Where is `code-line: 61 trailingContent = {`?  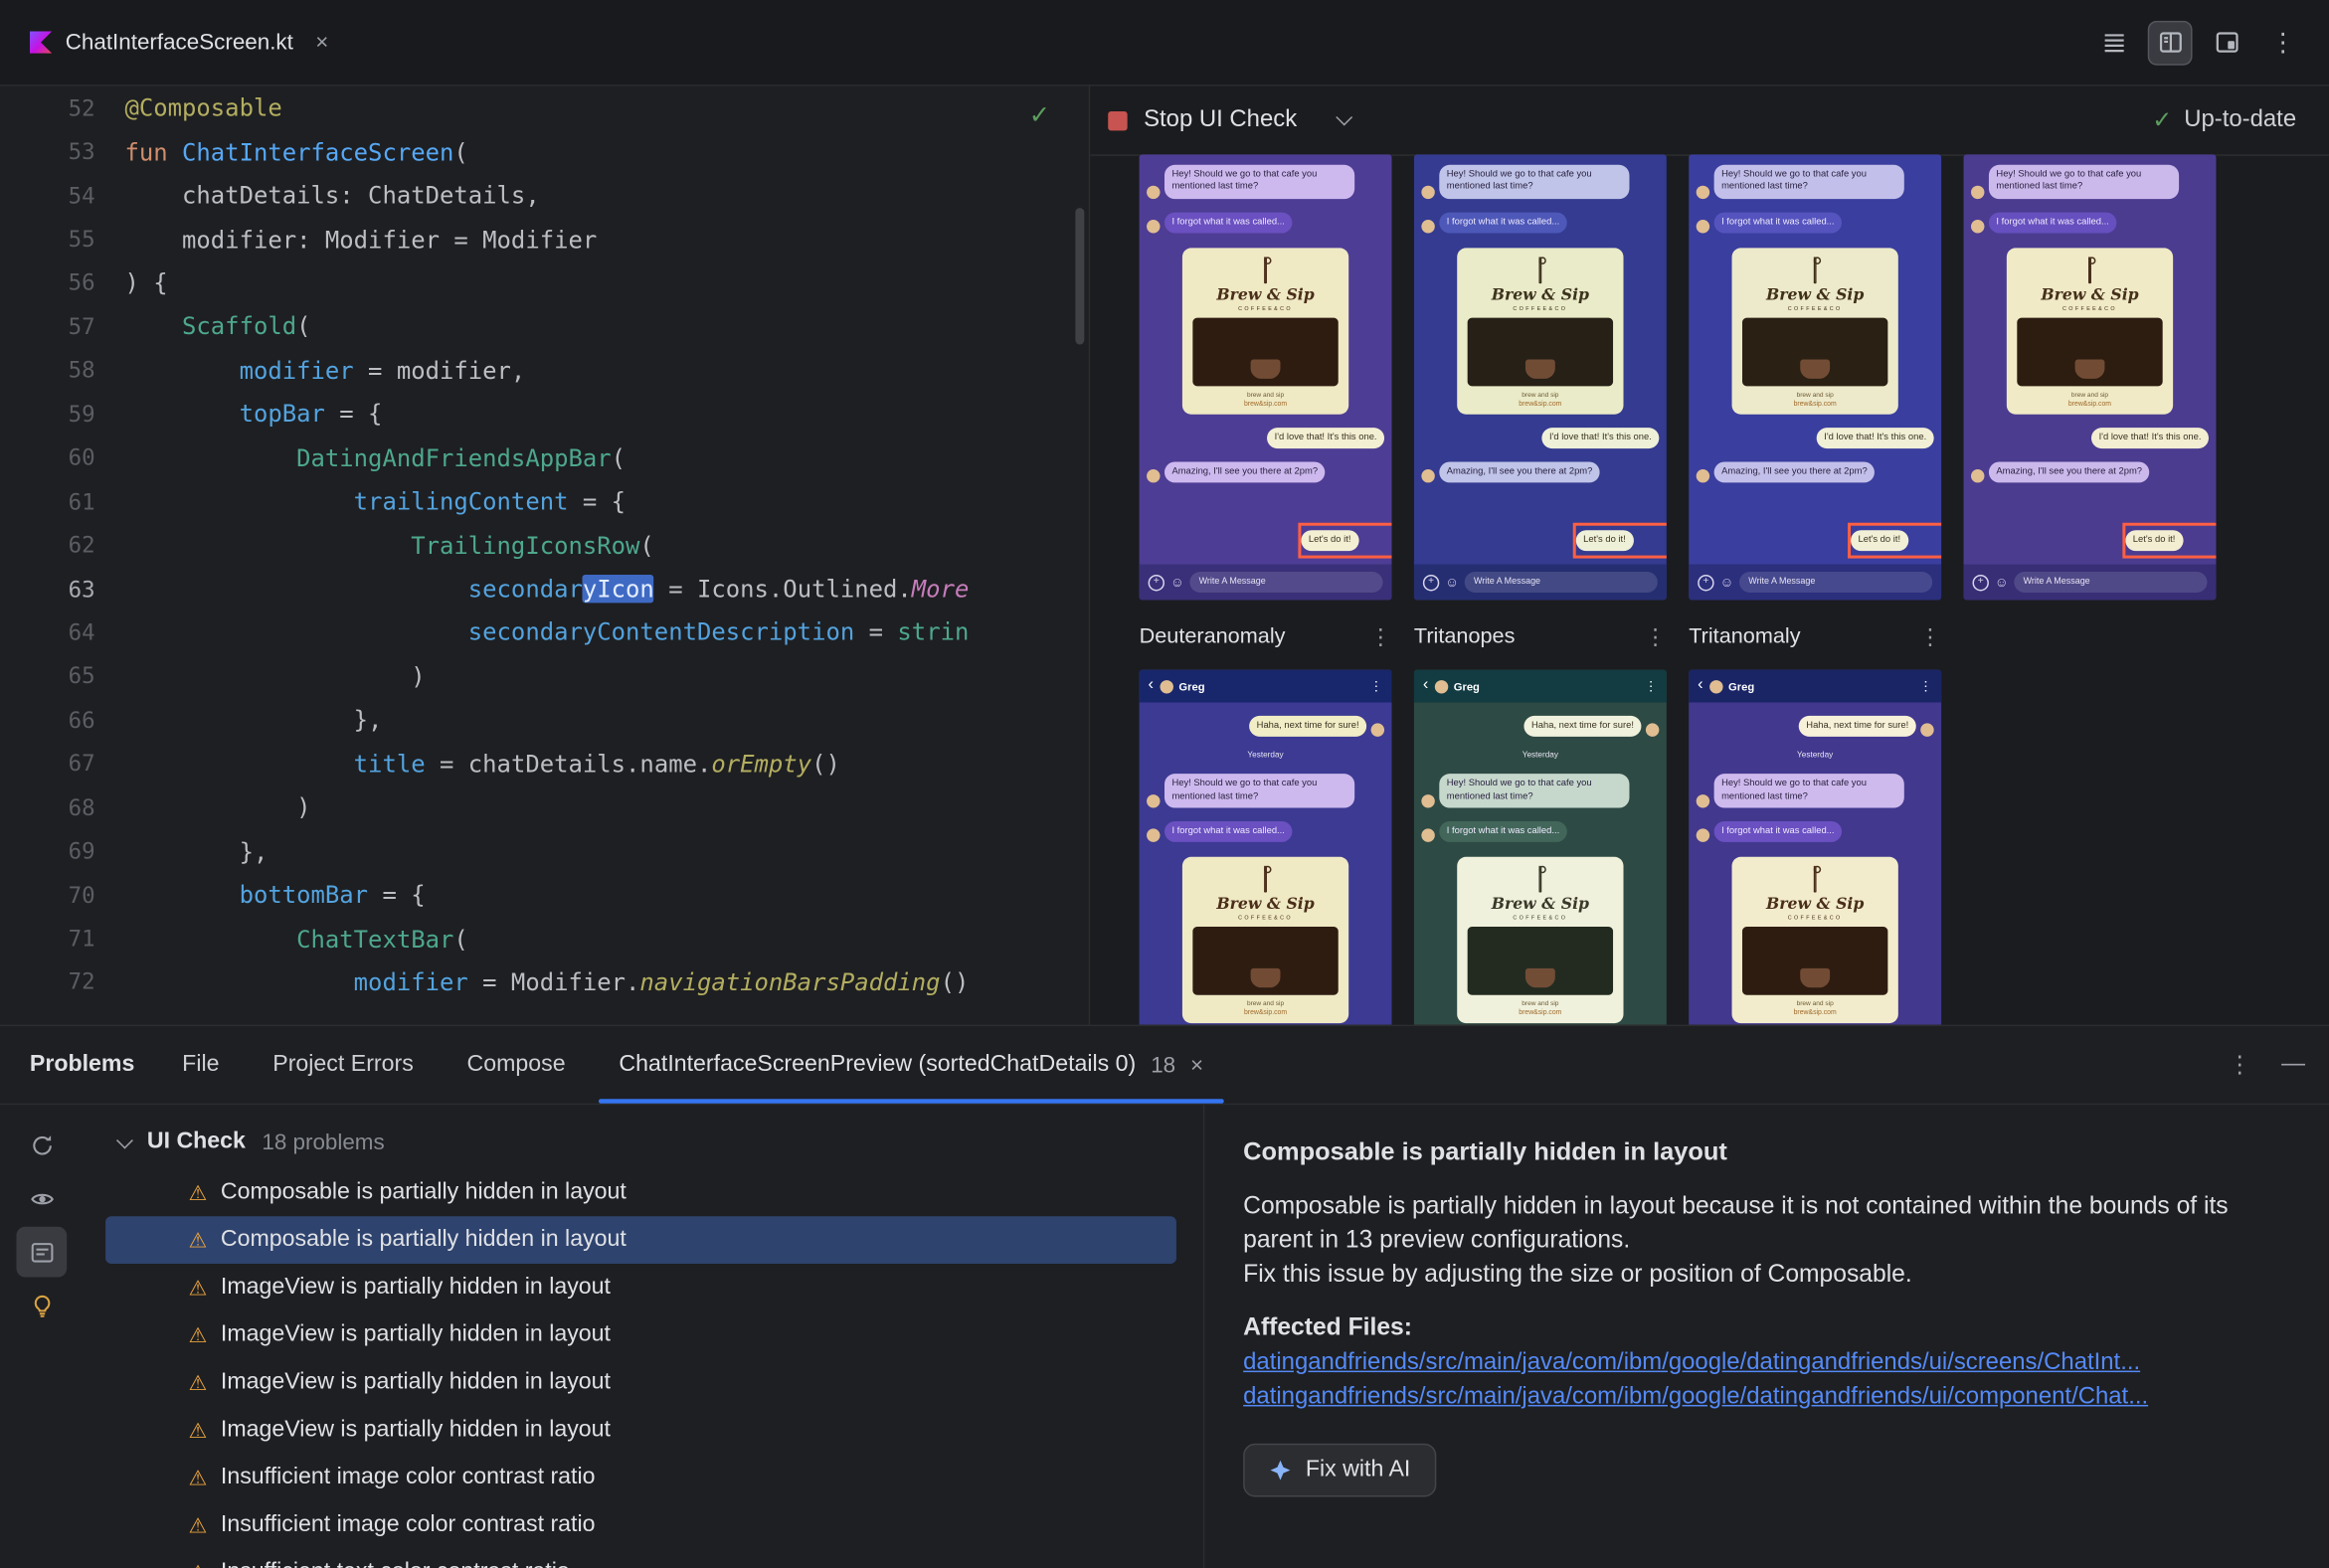 code-line: 61 trailingContent = { is located at coordinates (544, 501).